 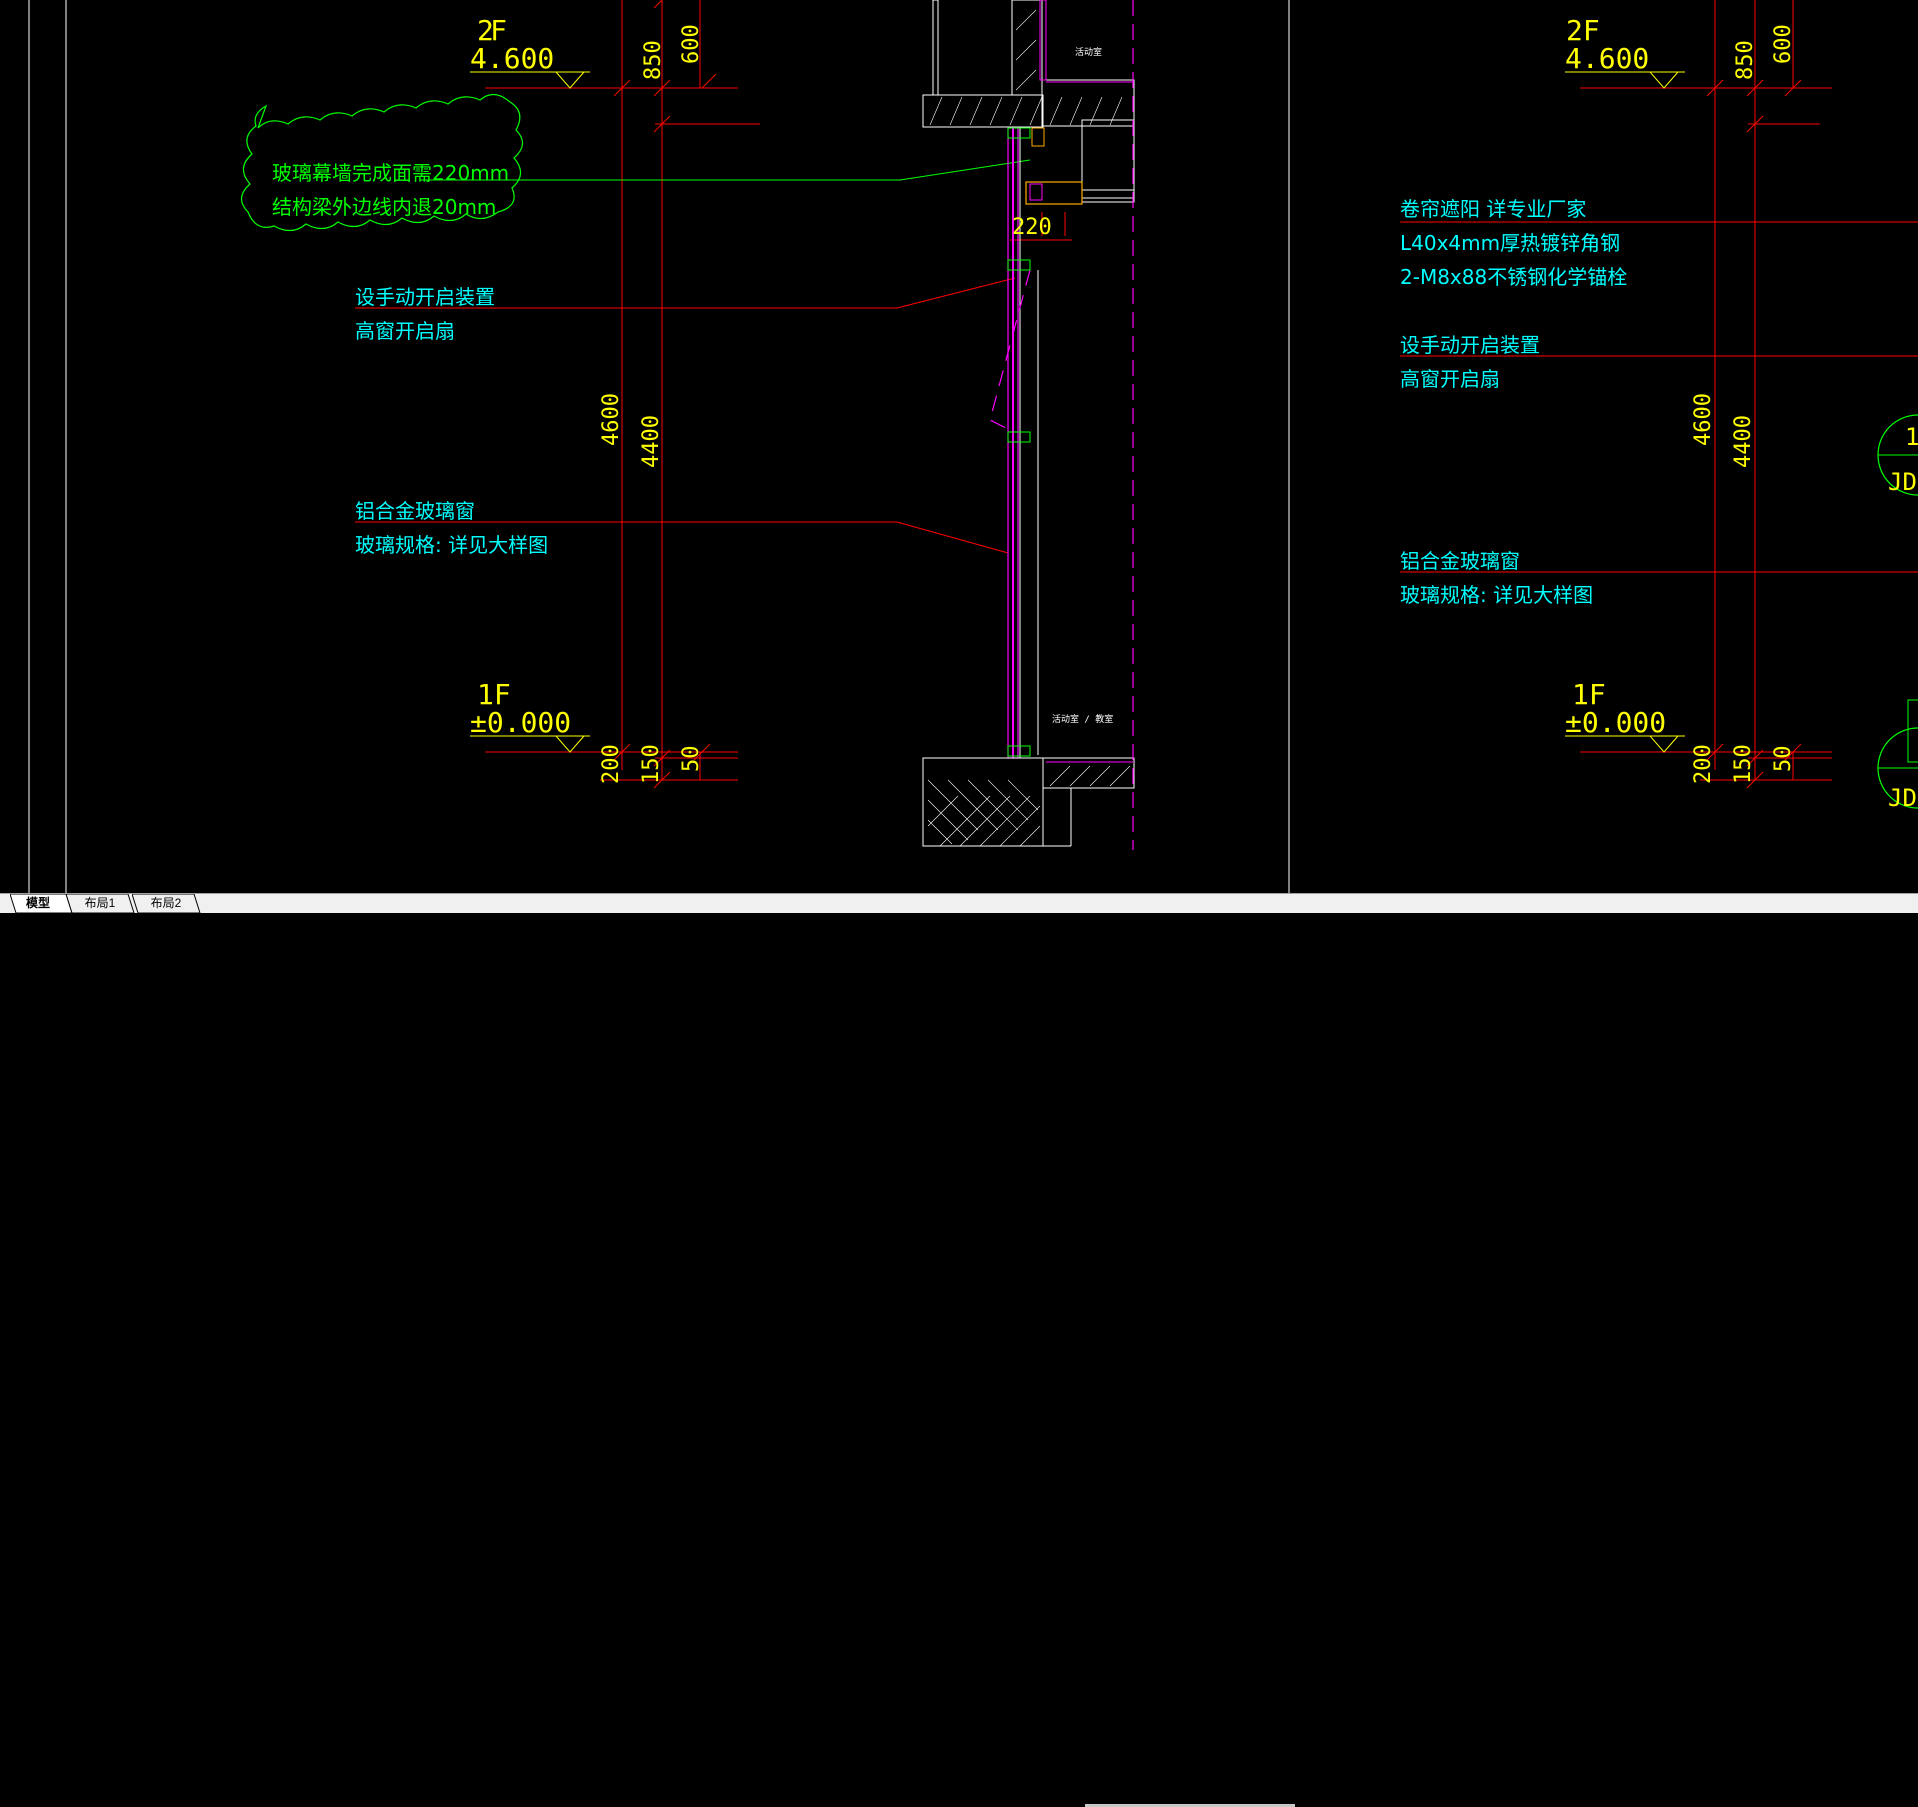 I want to click on tab-layout2: 布局2, so click(x=166, y=904).